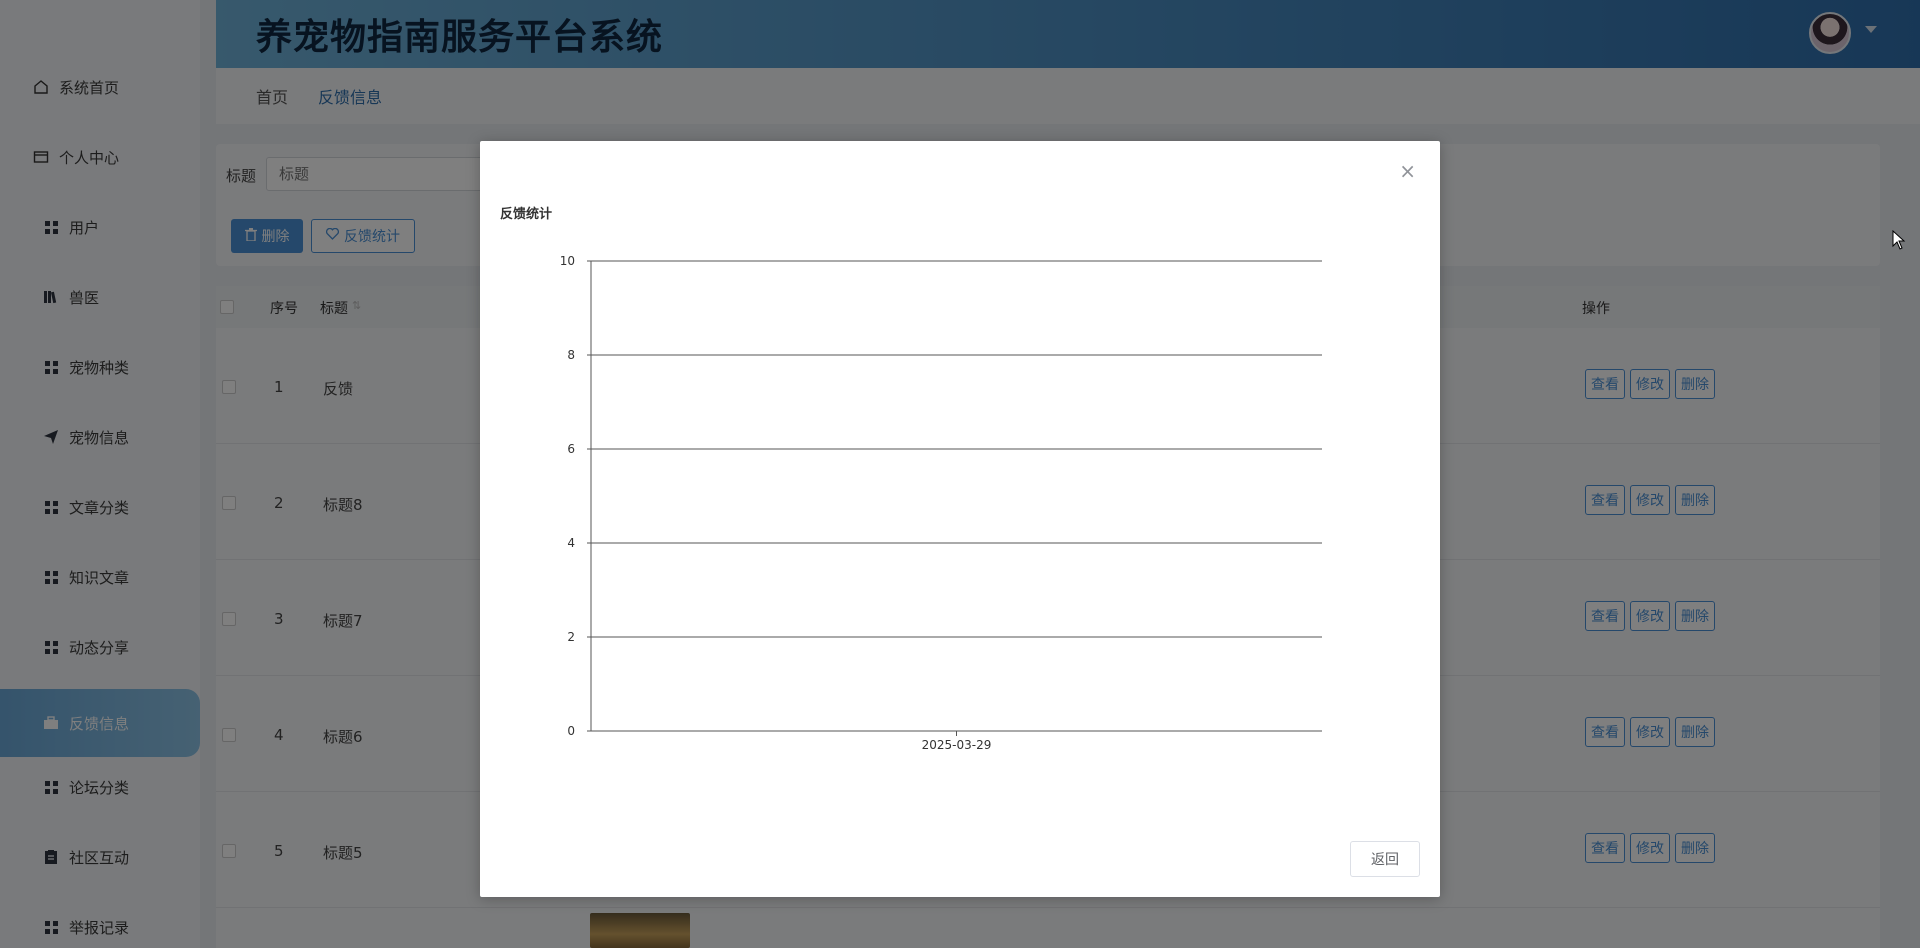 This screenshot has width=1920, height=948. Describe the element at coordinates (957, 745) in the screenshot. I see `x-tick-label: 2025-03-29` at that location.